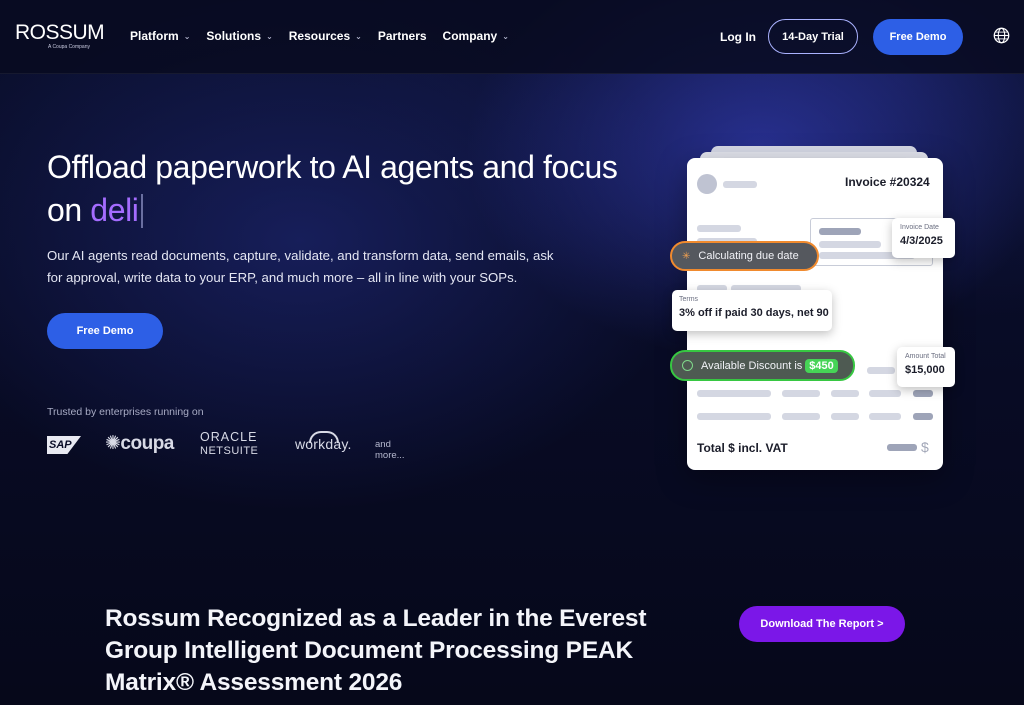  I want to click on currency-symbol: $, so click(925, 447).